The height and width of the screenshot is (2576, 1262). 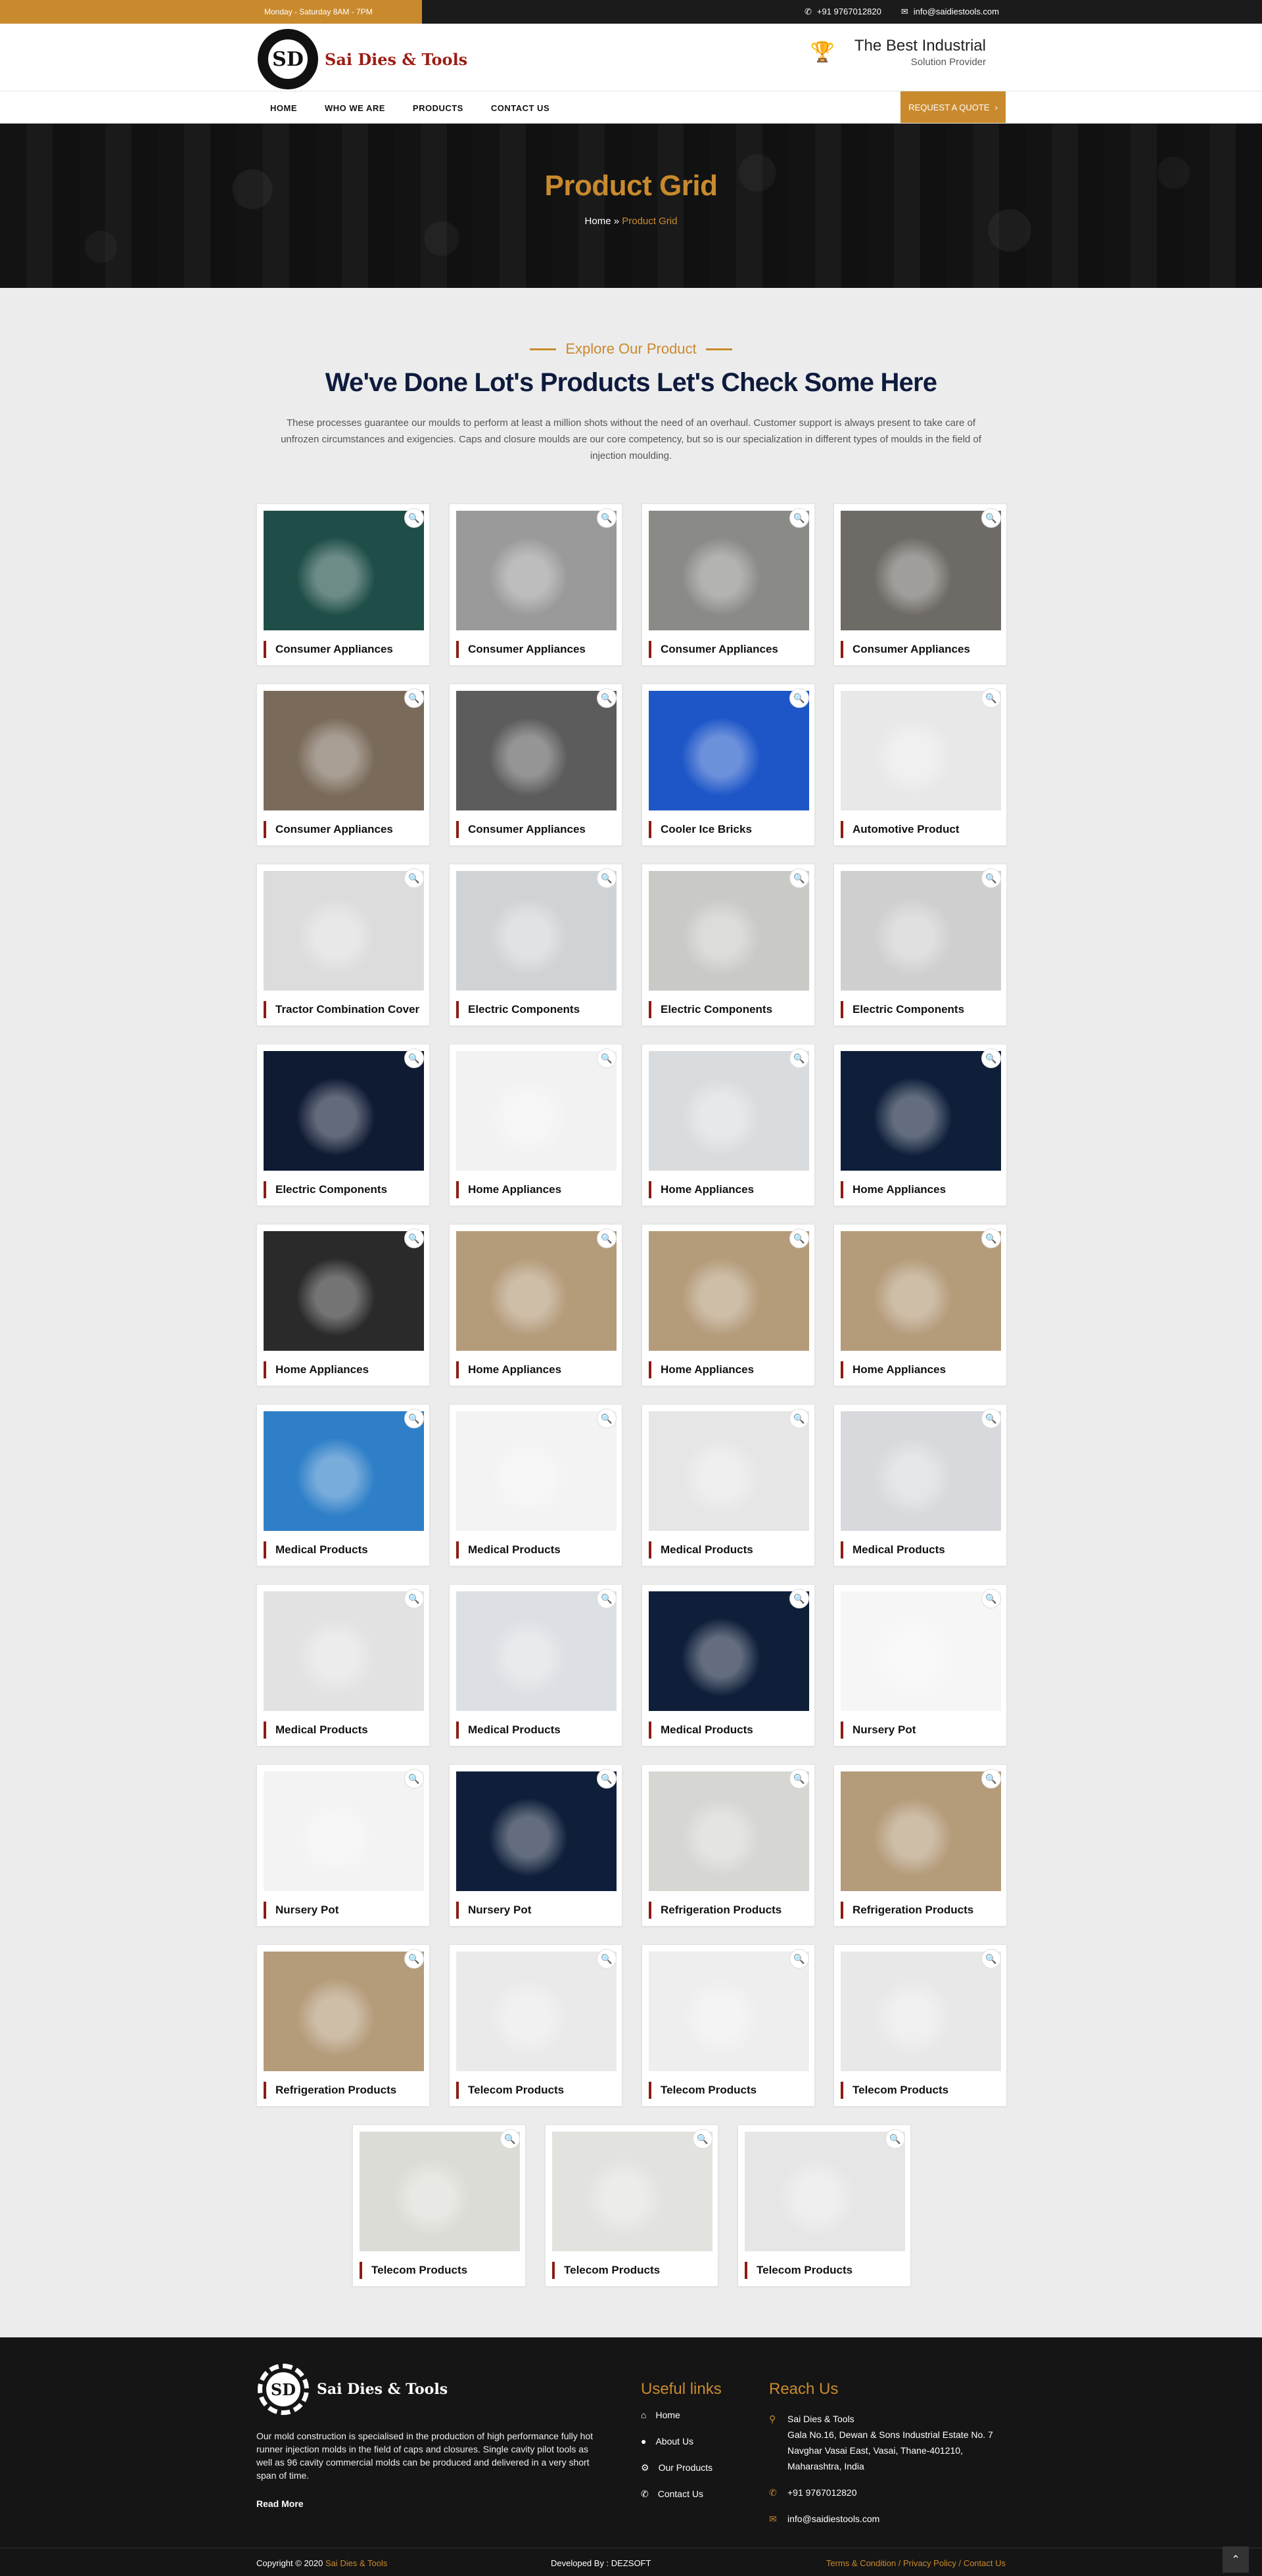 What do you see at coordinates (890, 2492) in the screenshot?
I see `footer-phone: ✆ +91 9767012820` at bounding box center [890, 2492].